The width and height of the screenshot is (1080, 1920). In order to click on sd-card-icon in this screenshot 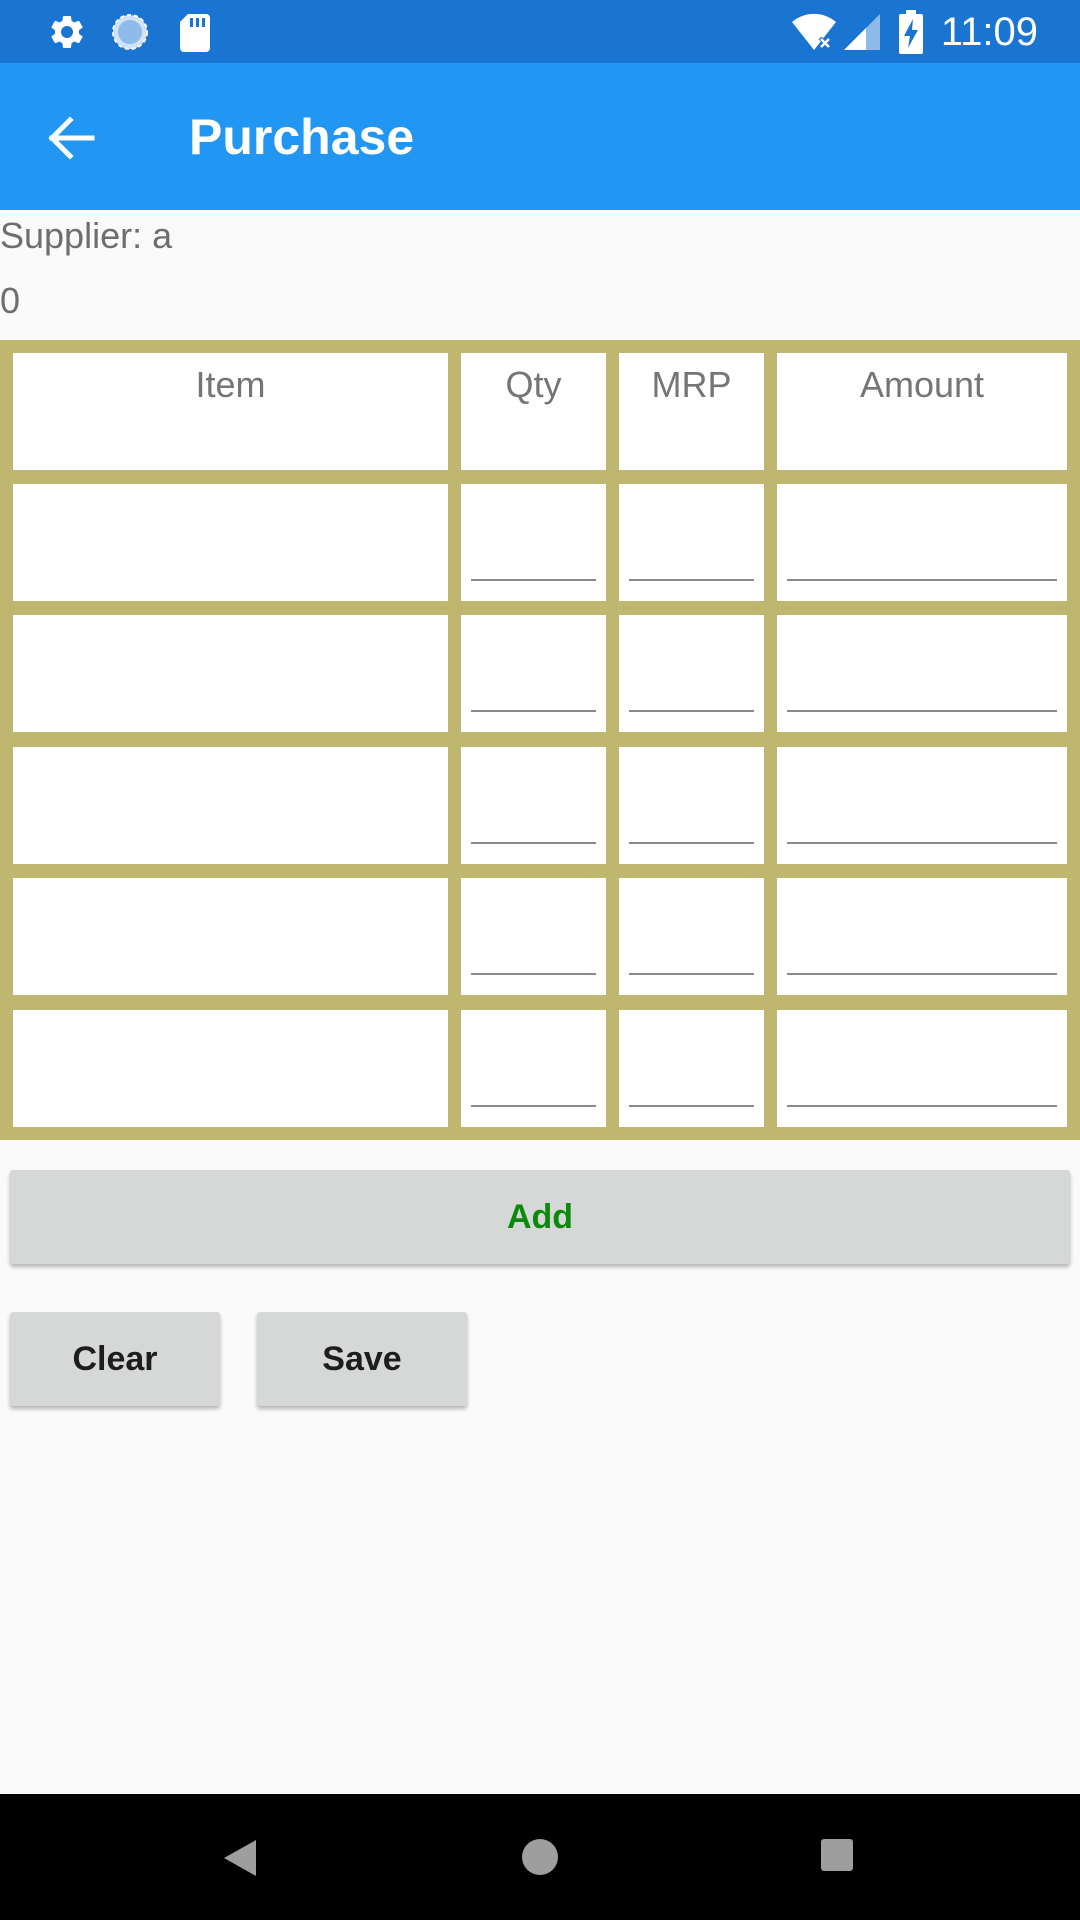, I will do `click(195, 33)`.